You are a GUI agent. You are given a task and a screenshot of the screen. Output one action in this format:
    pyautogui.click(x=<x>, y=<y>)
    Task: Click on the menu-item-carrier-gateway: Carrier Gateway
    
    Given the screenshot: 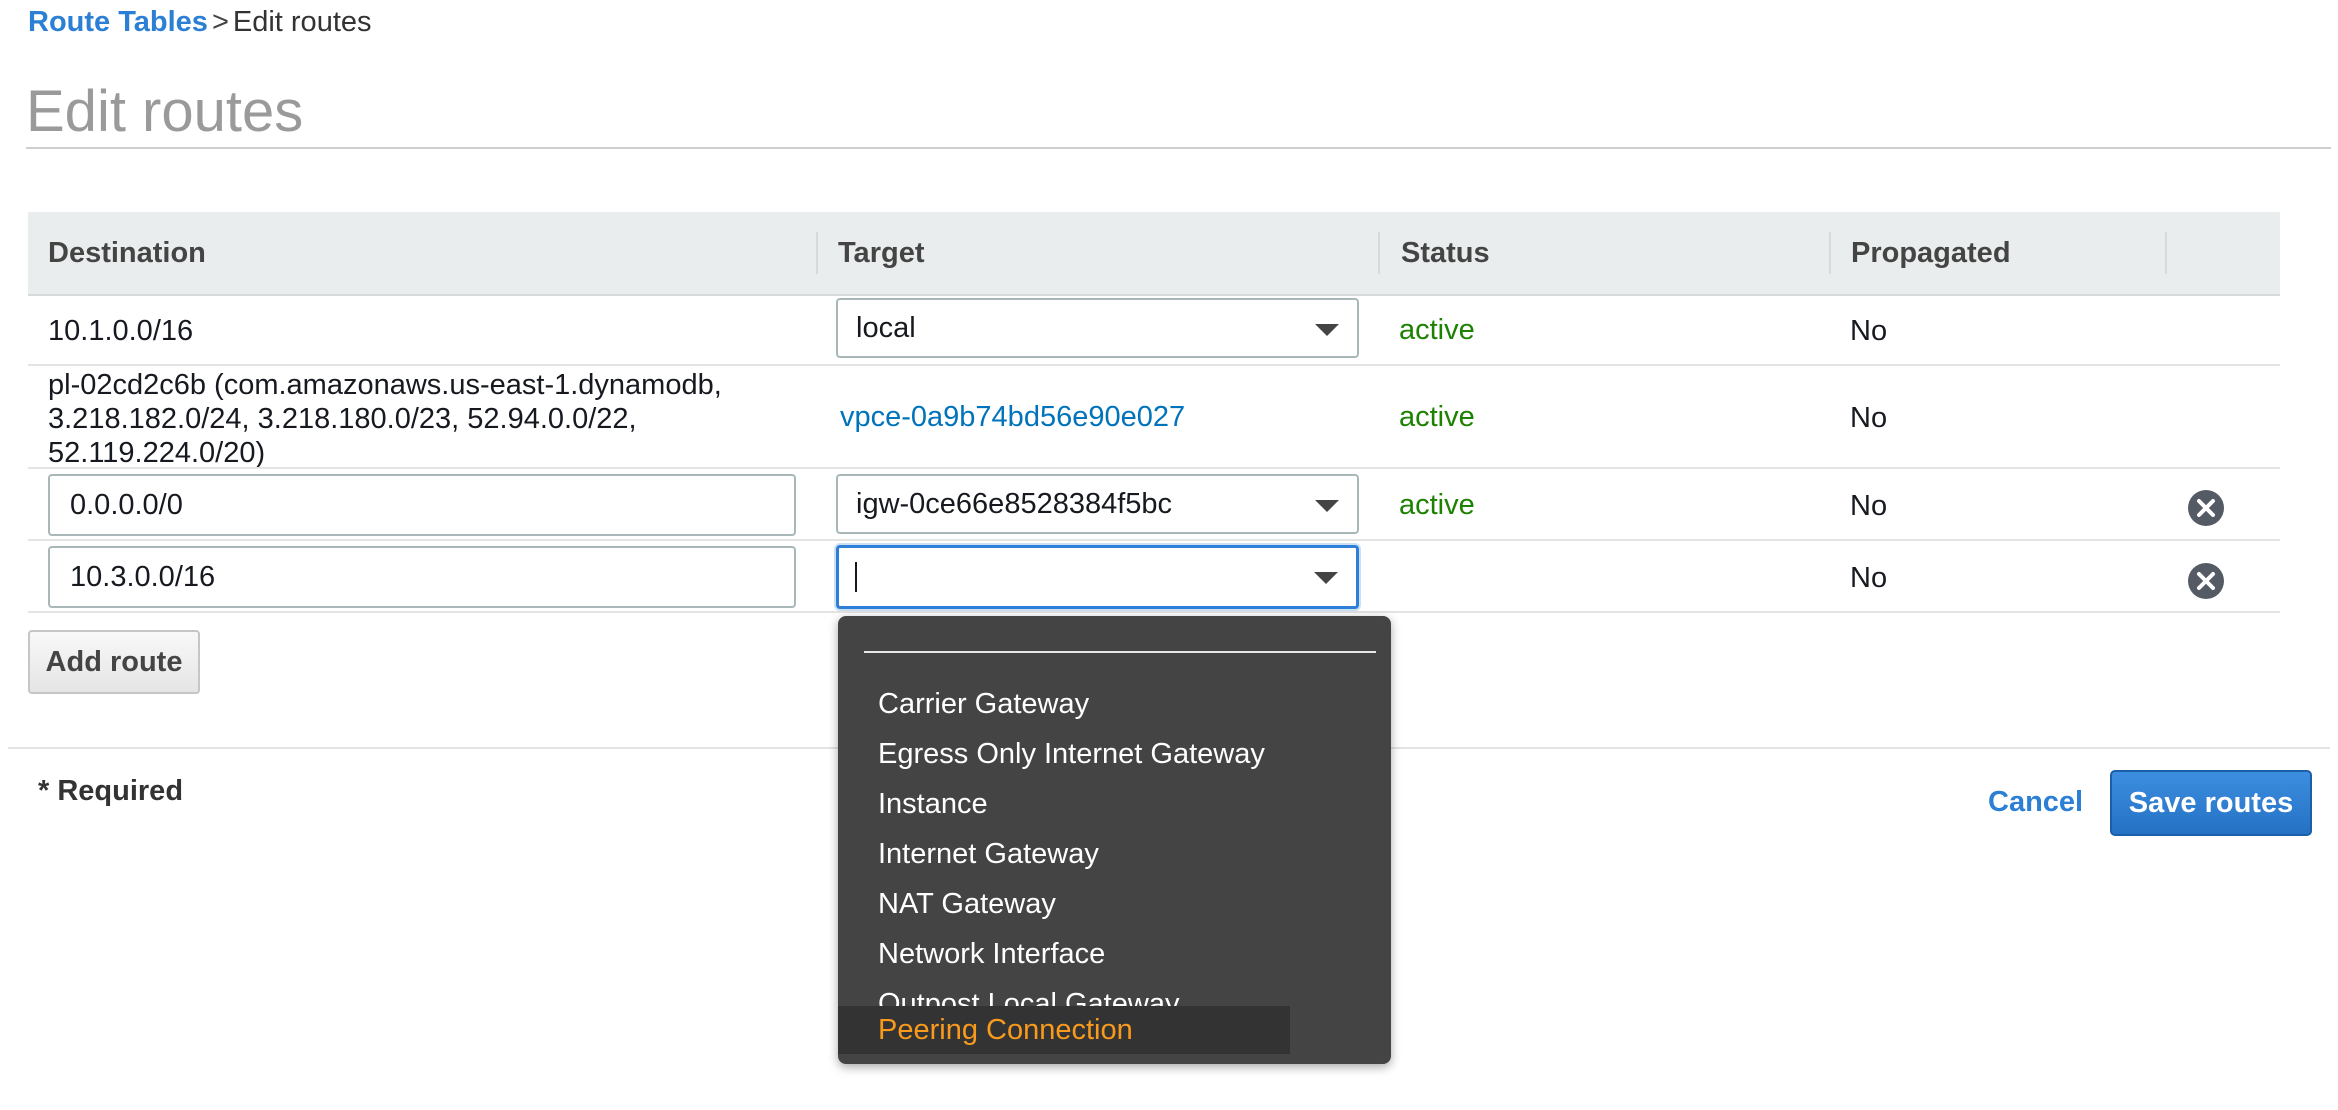 What is the action you would take?
    pyautogui.click(x=1064, y=704)
    